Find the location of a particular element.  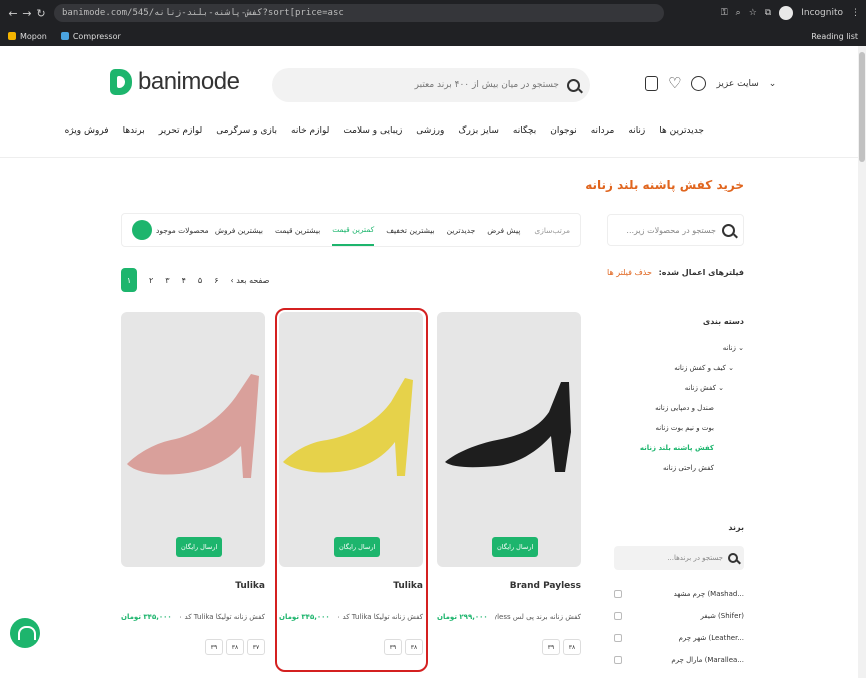

sort-option: بیشترین تخفیف is located at coordinates (410, 230).